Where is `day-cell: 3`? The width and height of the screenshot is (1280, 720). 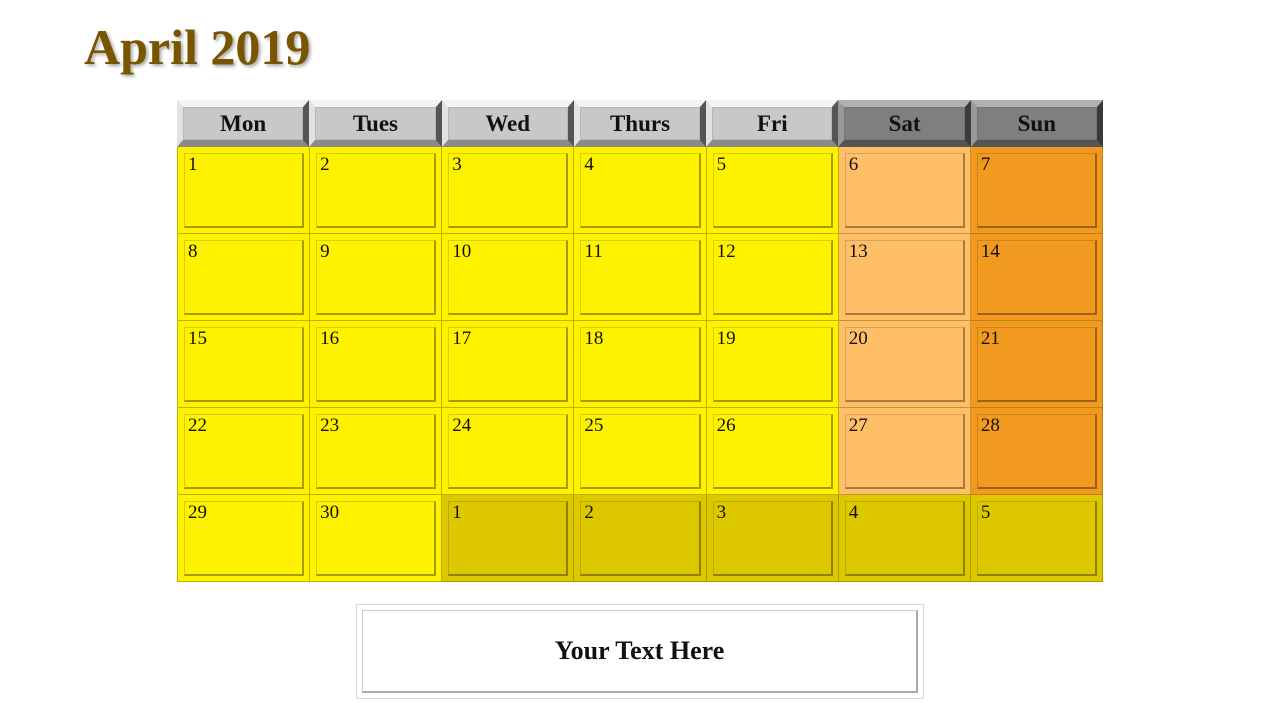 day-cell: 3 is located at coordinates (508, 190).